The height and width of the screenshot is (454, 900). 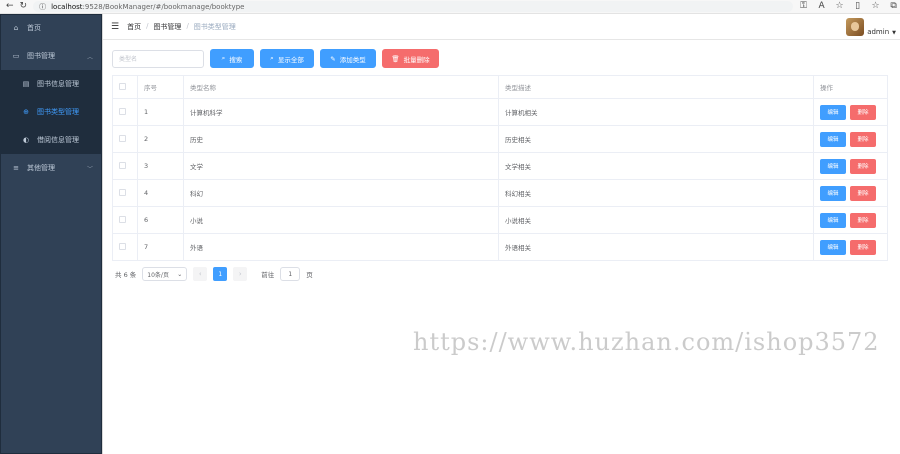 What do you see at coordinates (341, 193) in the screenshot?
I see `row-type-name: 科幻` at bounding box center [341, 193].